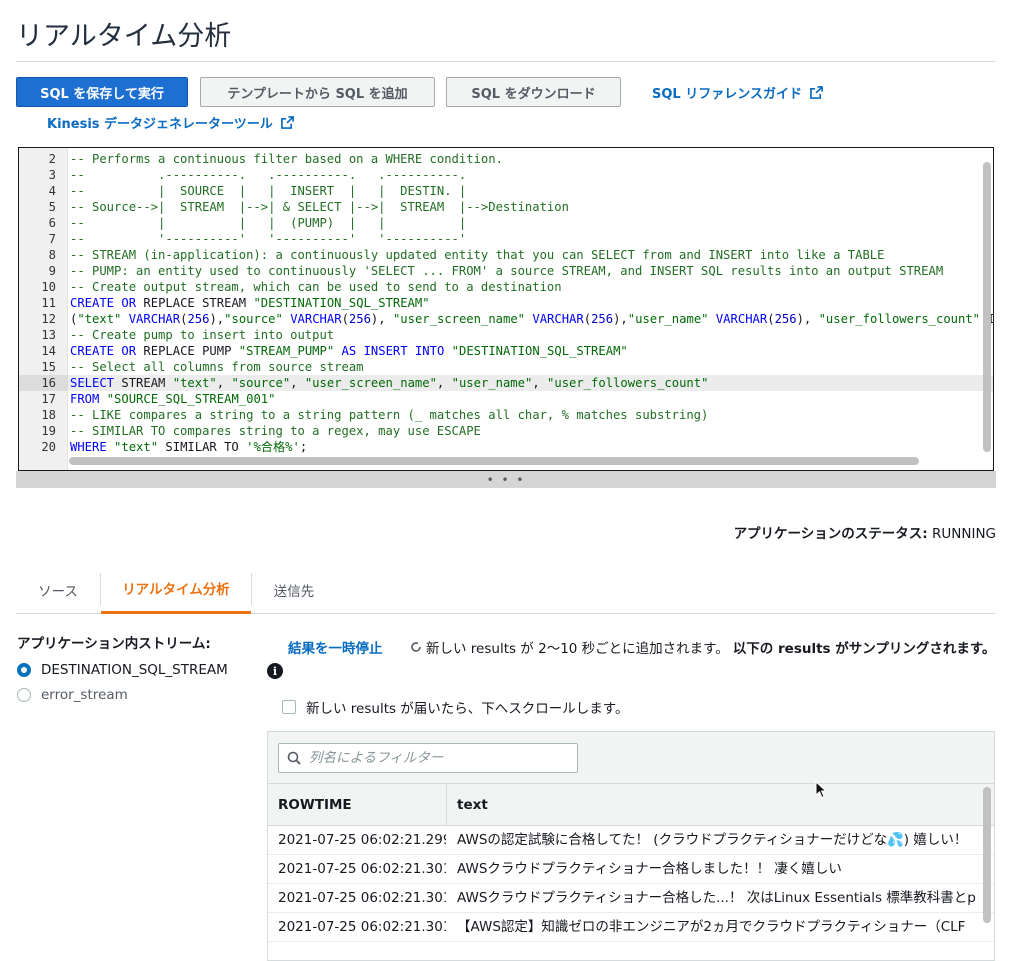 This screenshot has height=961, width=1026. Describe the element at coordinates (52, 191) in the screenshot. I see `line-number: 4` at that location.